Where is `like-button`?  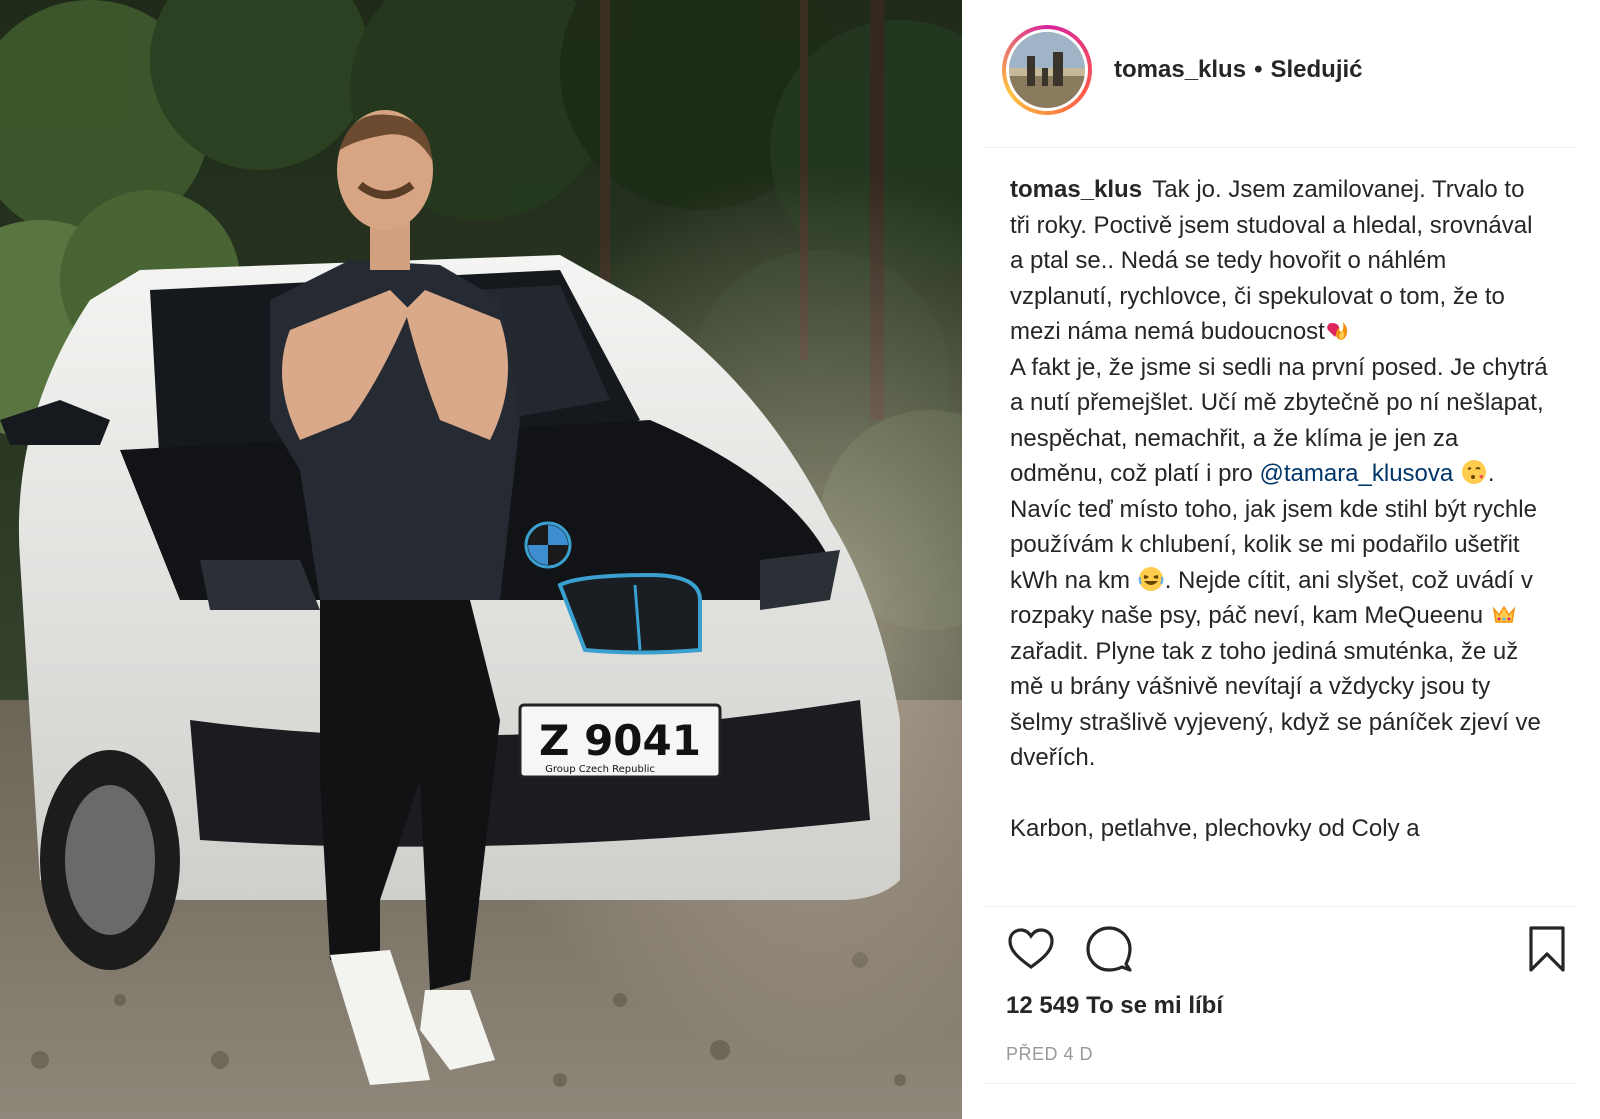 like-button is located at coordinates (1031, 949).